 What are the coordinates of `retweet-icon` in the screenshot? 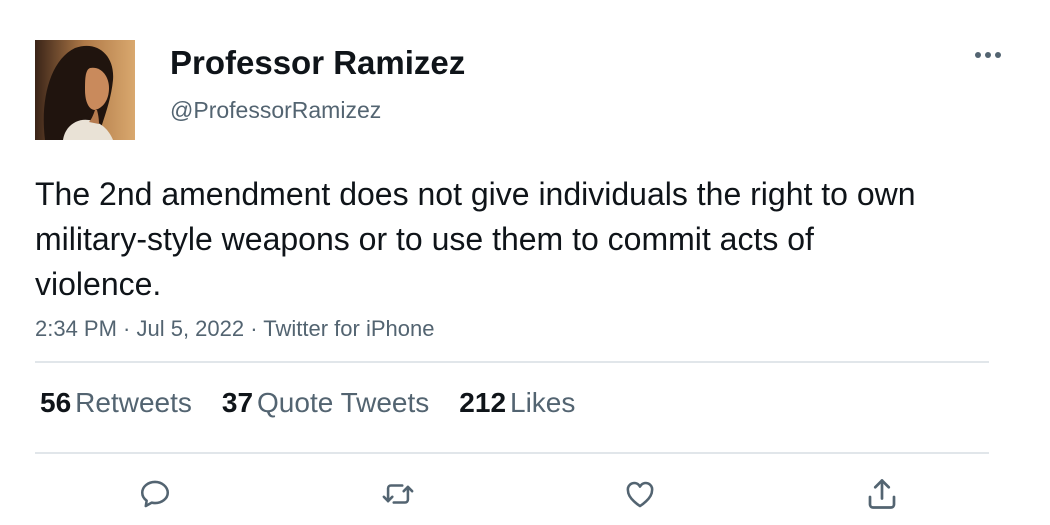 It's located at (398, 494).